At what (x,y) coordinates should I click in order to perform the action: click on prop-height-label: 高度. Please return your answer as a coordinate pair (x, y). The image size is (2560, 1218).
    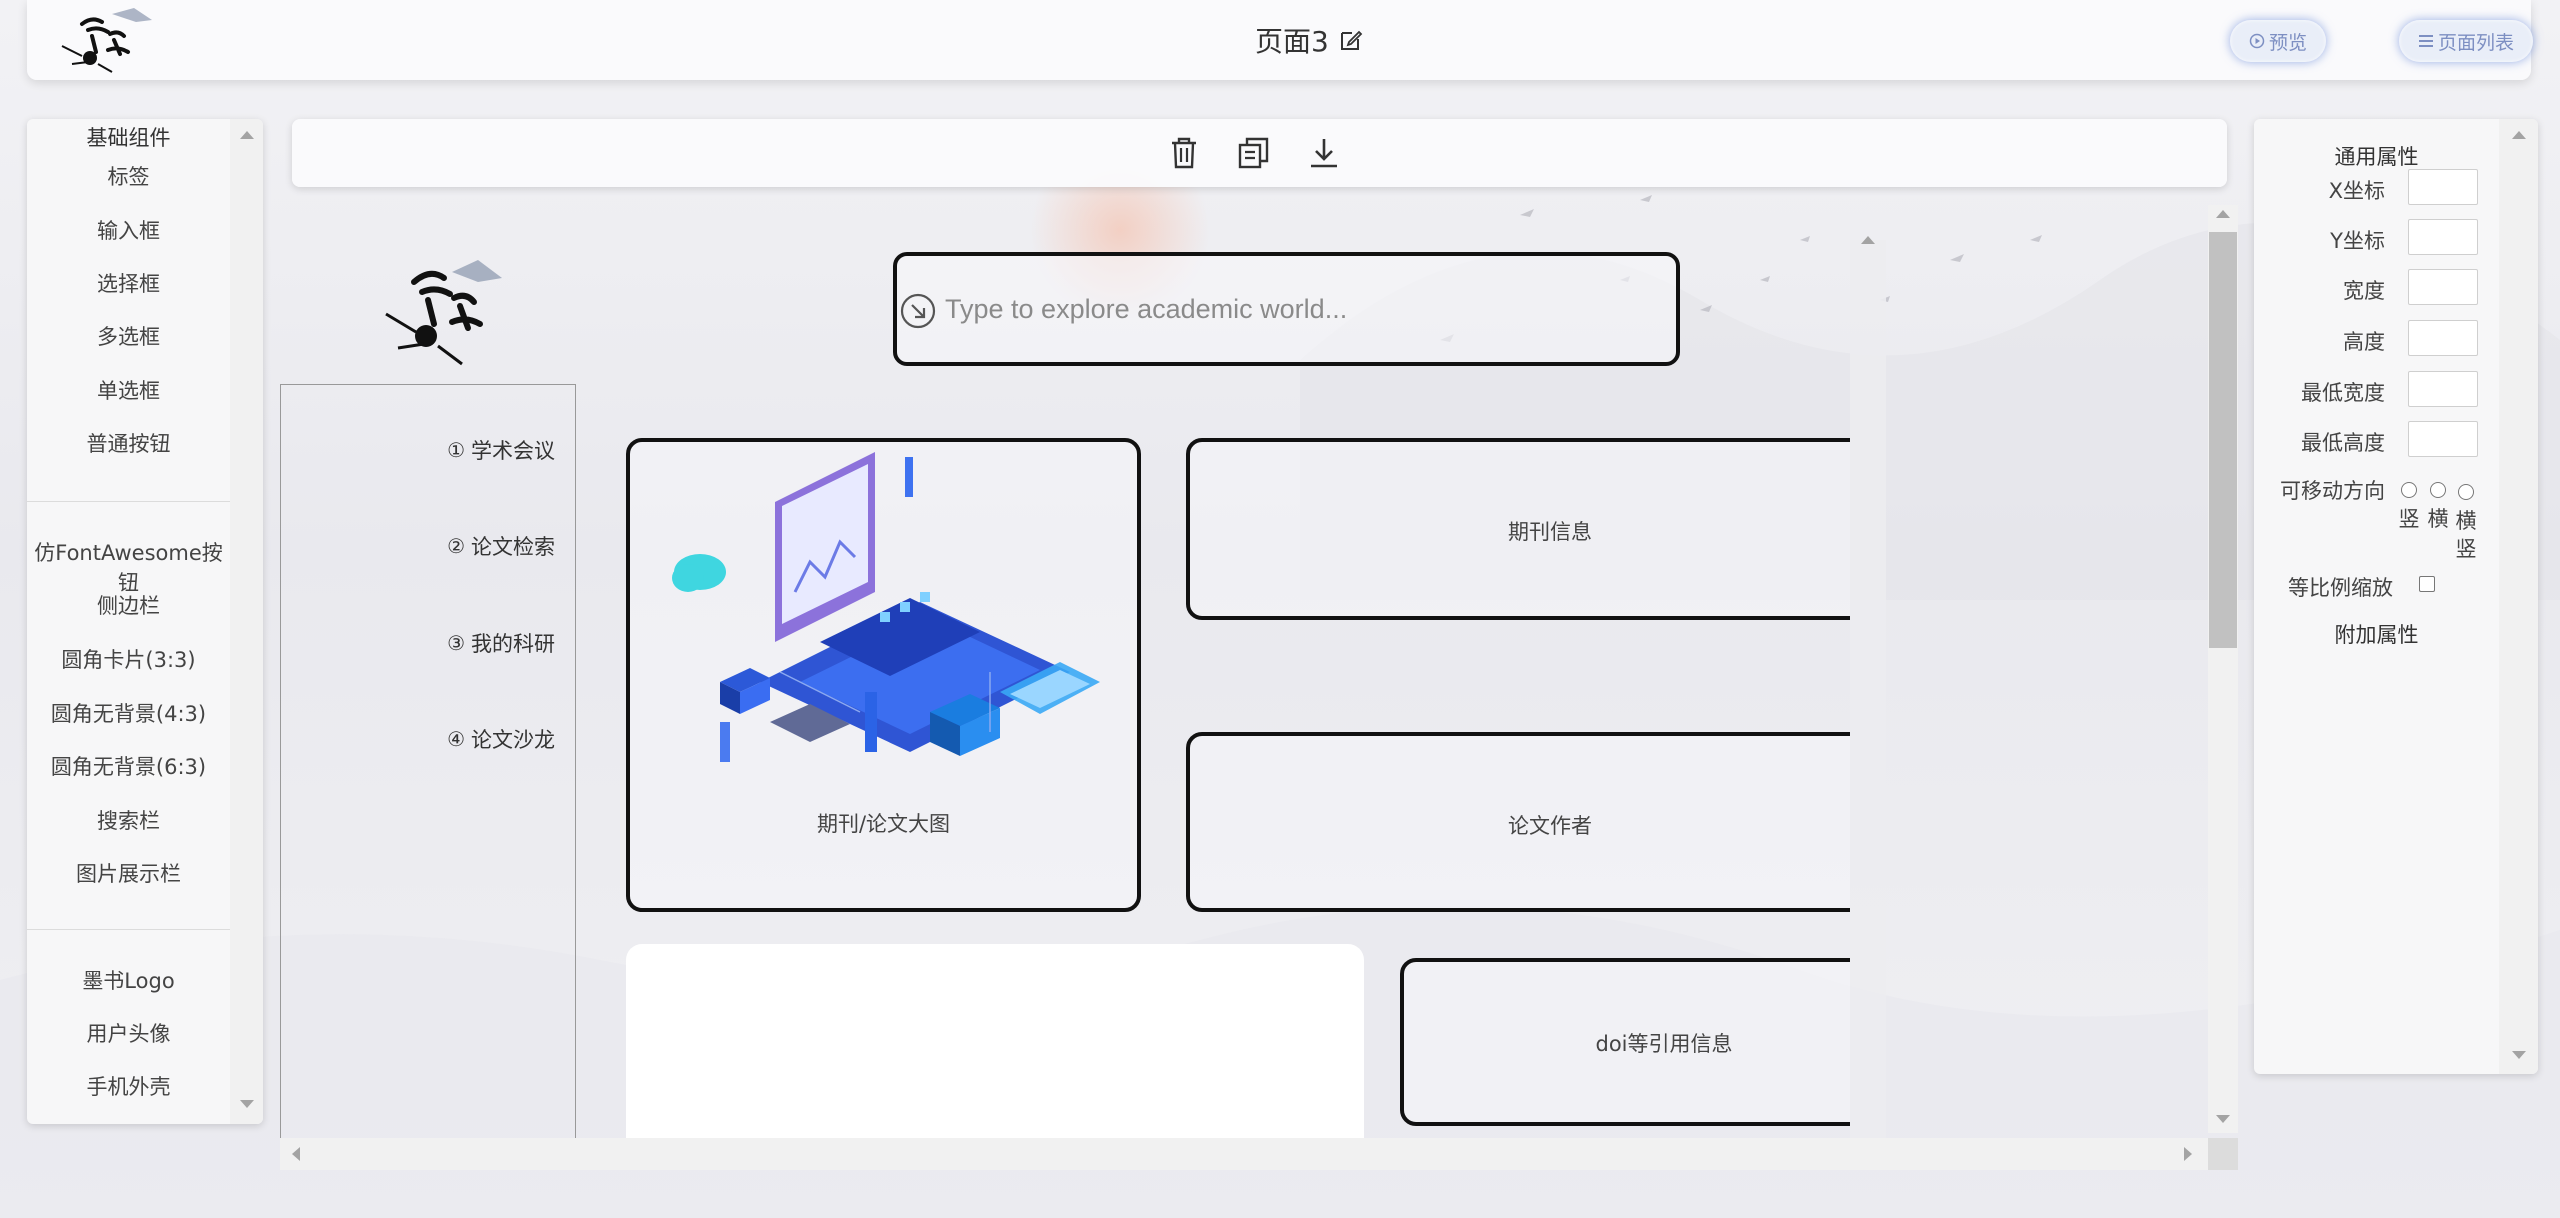
    Looking at the image, I should click on (2364, 342).